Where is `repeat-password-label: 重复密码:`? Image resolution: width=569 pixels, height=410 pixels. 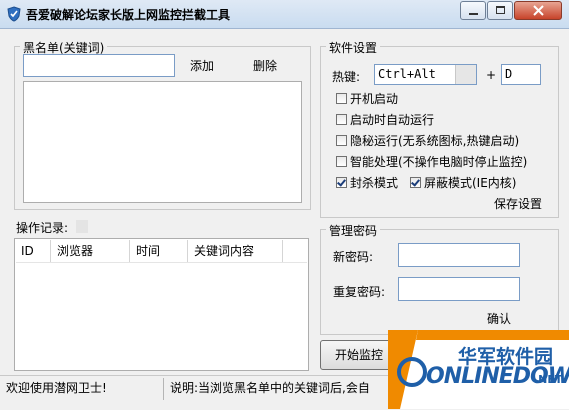 repeat-password-label: 重复密码: is located at coordinates (359, 292).